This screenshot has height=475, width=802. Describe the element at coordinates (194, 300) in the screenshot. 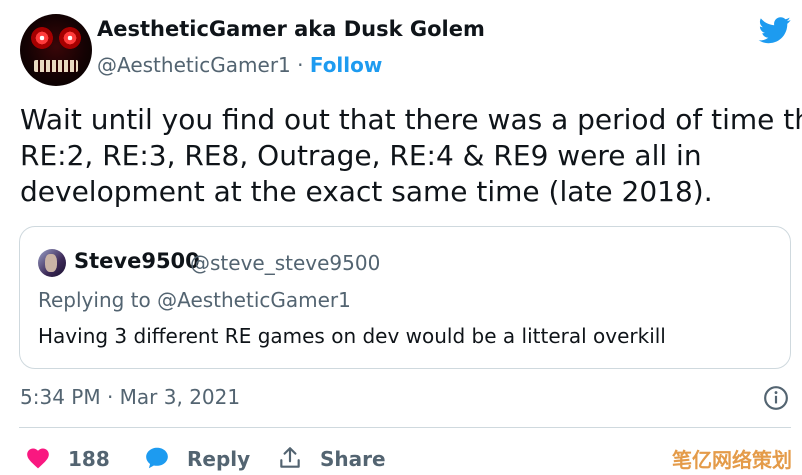

I see `quoted-replying-to: Replying to @AestheticGamer1` at that location.